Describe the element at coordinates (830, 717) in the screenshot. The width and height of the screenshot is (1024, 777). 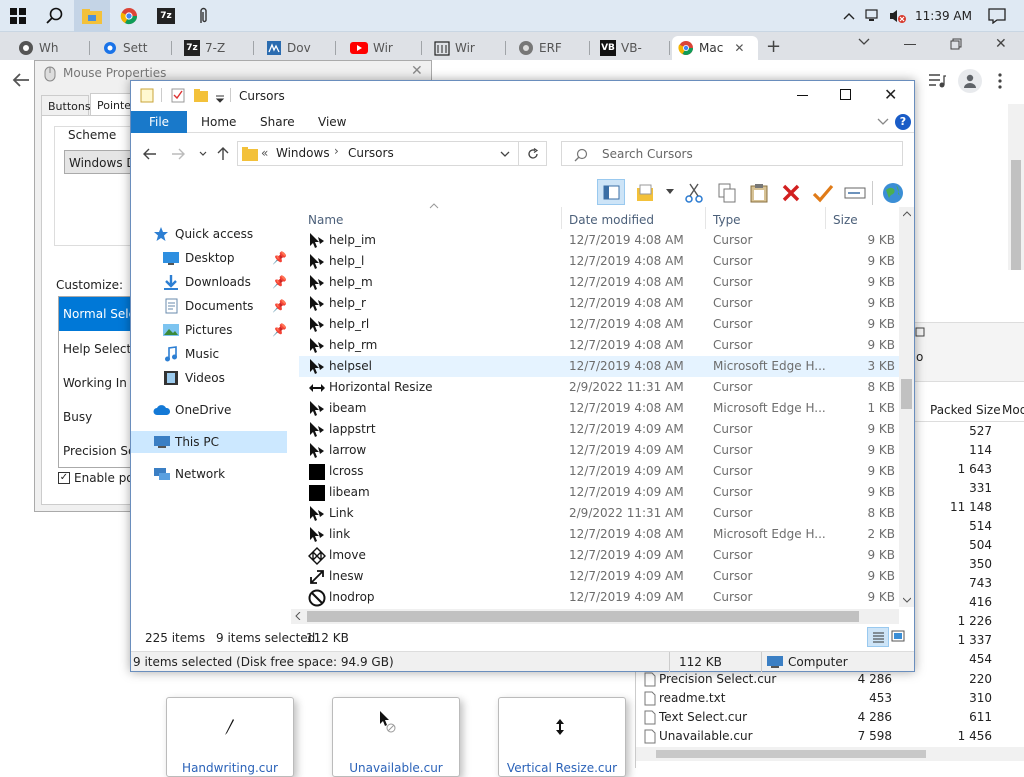
I see `table-row: Text Select.cur 4 286 611` at that location.